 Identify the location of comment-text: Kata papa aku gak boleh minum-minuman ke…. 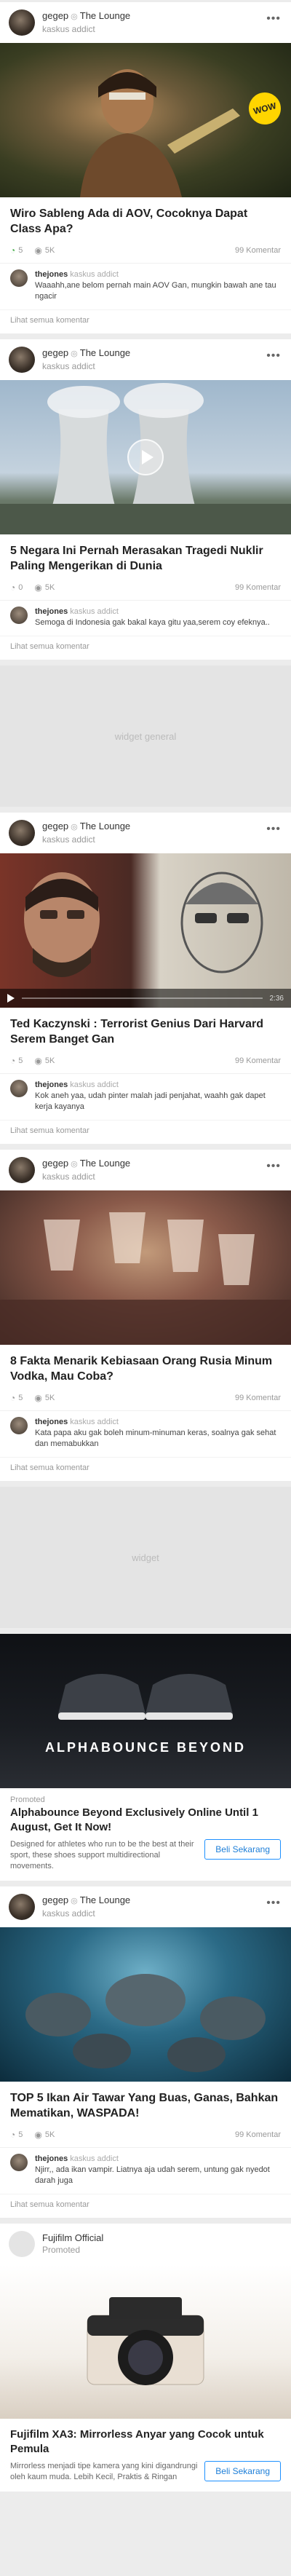
(155, 1439).